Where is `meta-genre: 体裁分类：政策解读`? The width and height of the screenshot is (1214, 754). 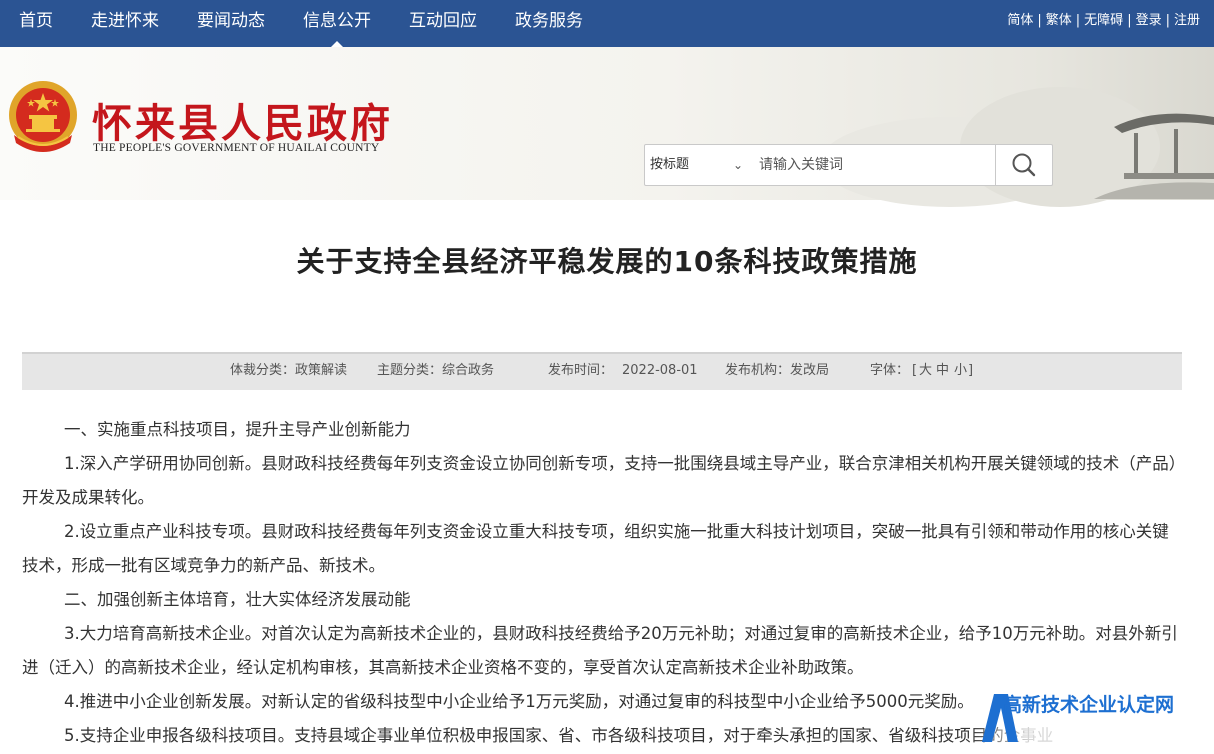
meta-genre: 体裁分类：政策解读 is located at coordinates (289, 370).